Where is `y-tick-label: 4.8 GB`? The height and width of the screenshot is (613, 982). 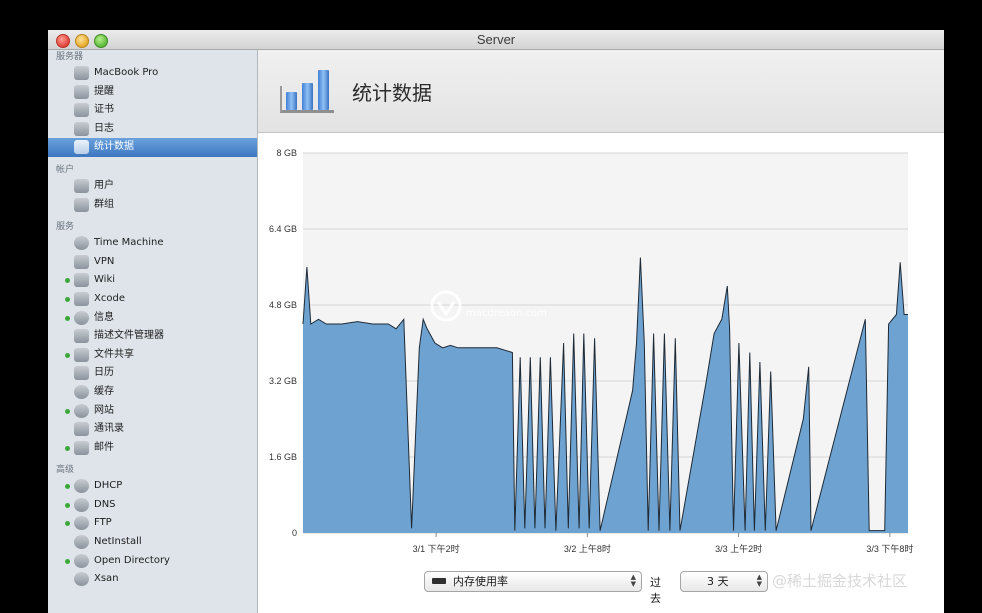 y-tick-label: 4.8 GB is located at coordinates (283, 305).